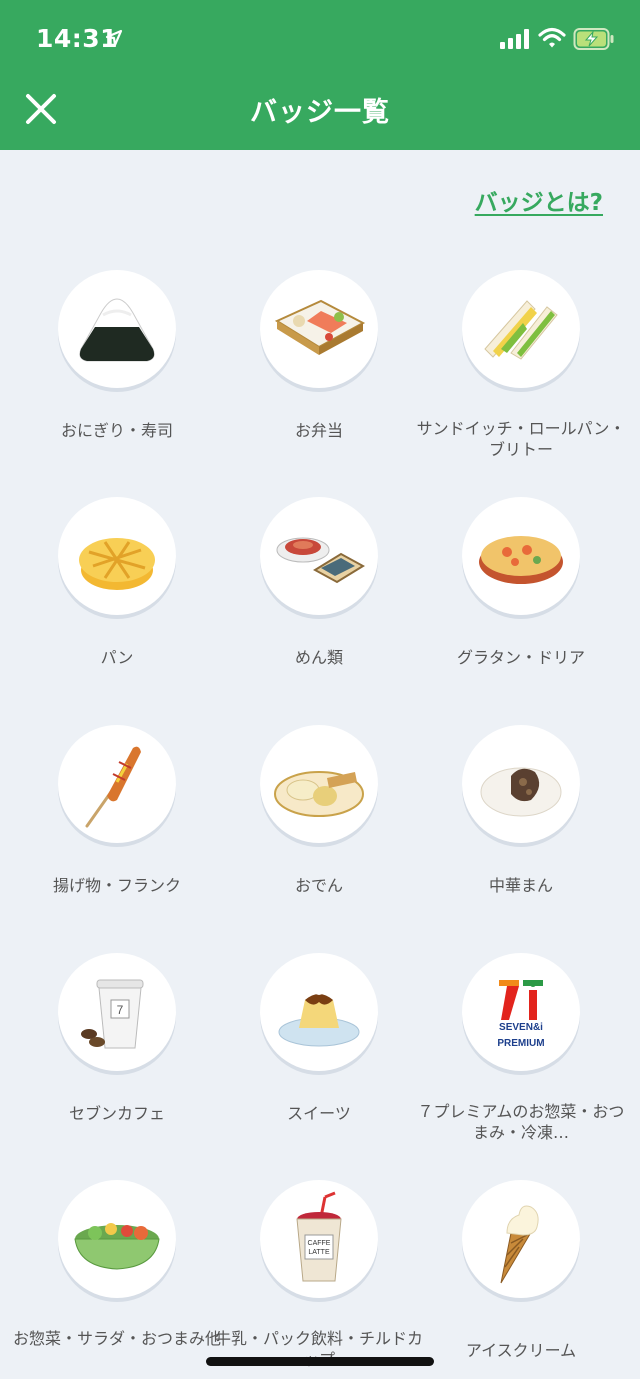  What do you see at coordinates (521, 792) in the screenshot?
I see `steamed-bun-icon` at bounding box center [521, 792].